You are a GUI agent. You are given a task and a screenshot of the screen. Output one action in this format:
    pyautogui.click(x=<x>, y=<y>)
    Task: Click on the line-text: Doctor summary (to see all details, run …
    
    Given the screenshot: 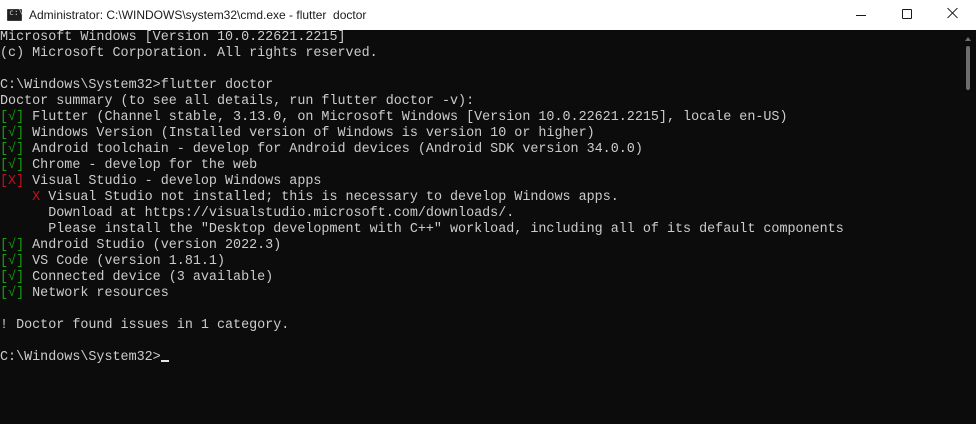 What is the action you would take?
    pyautogui.click(x=237, y=101)
    